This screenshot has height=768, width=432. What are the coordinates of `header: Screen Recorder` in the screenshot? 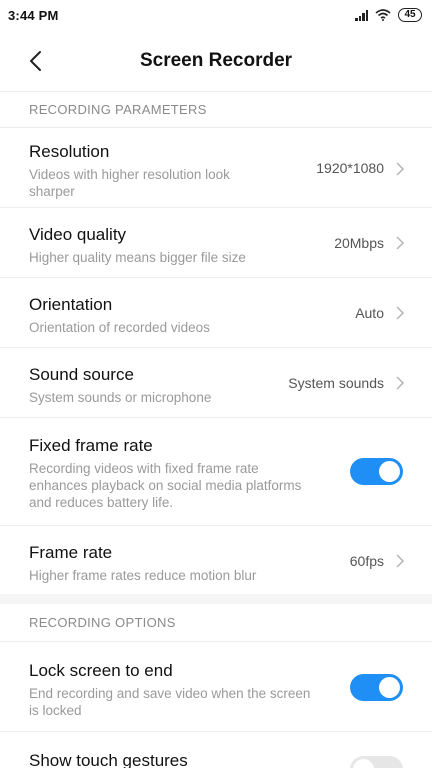 It's located at (216, 61).